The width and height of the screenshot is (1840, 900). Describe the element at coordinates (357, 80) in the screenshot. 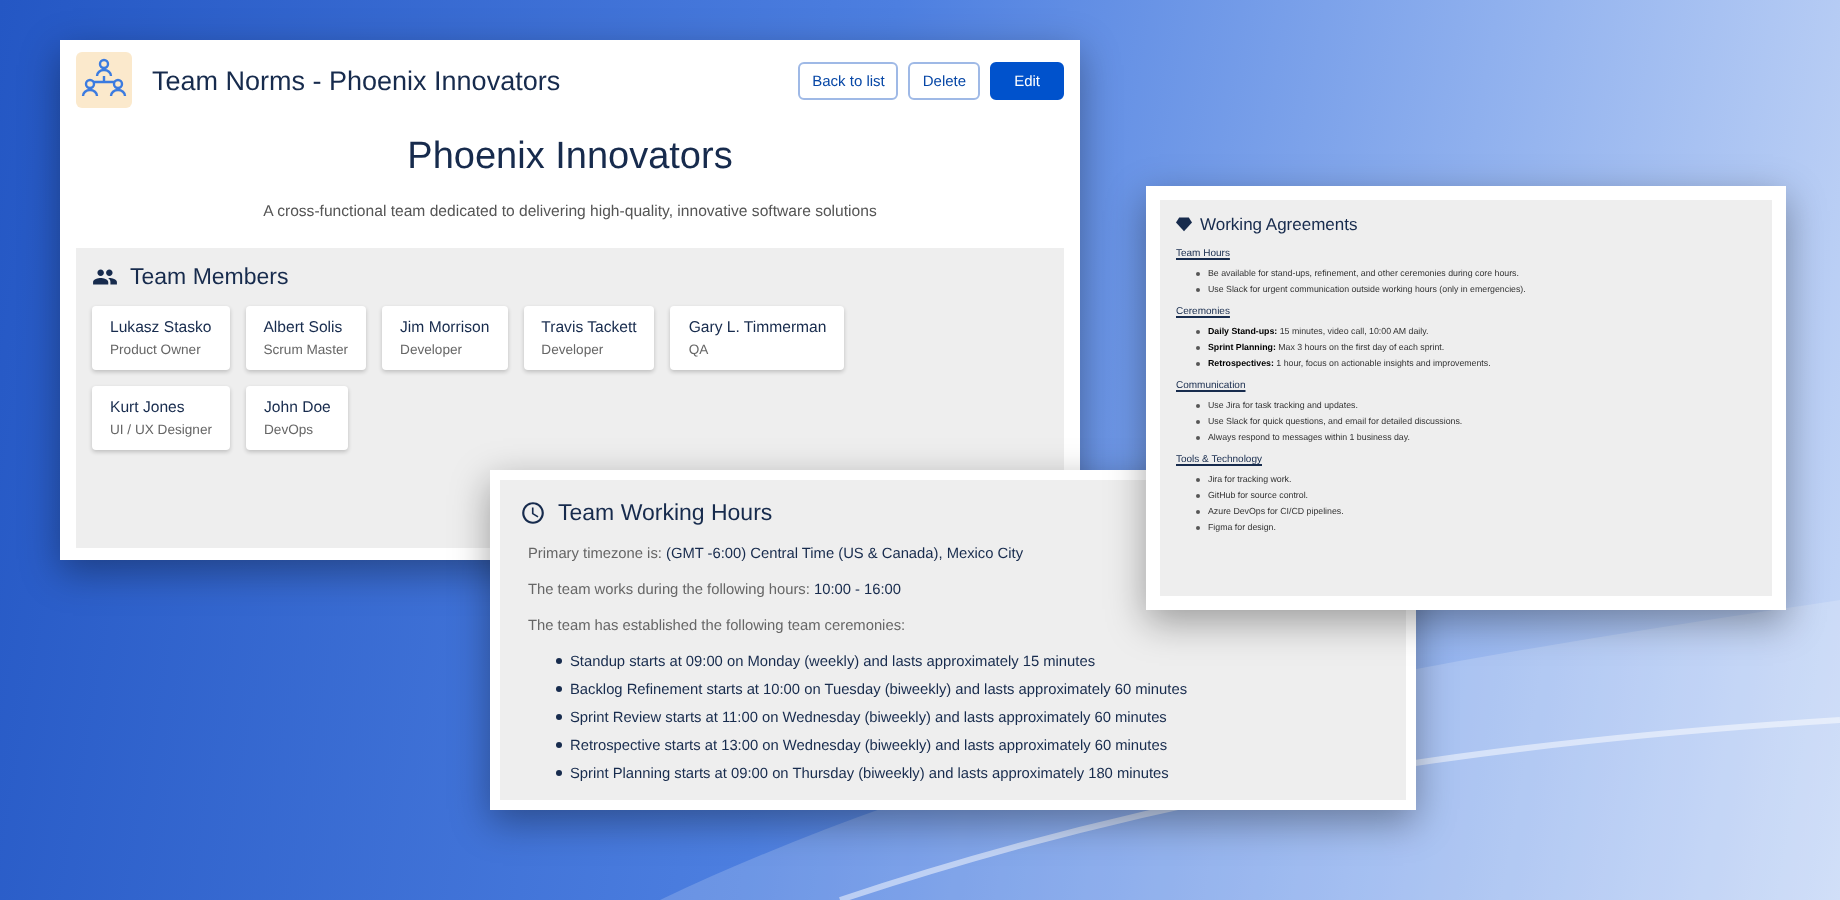

I see `page-title: Team Norms - Phoenix Innovators` at that location.